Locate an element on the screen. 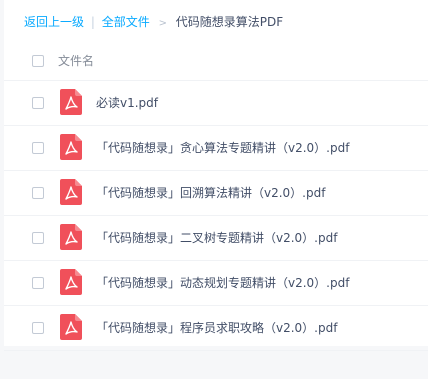 This screenshot has width=428, height=379. breadcrumb-arrow-icon: > is located at coordinates (162, 23).